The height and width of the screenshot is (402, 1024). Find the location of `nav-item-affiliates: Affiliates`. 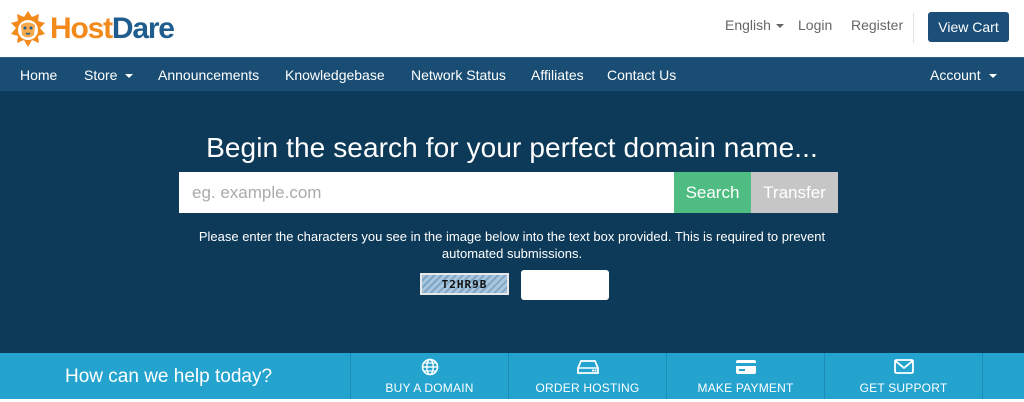

nav-item-affiliates: Affiliates is located at coordinates (557, 75).